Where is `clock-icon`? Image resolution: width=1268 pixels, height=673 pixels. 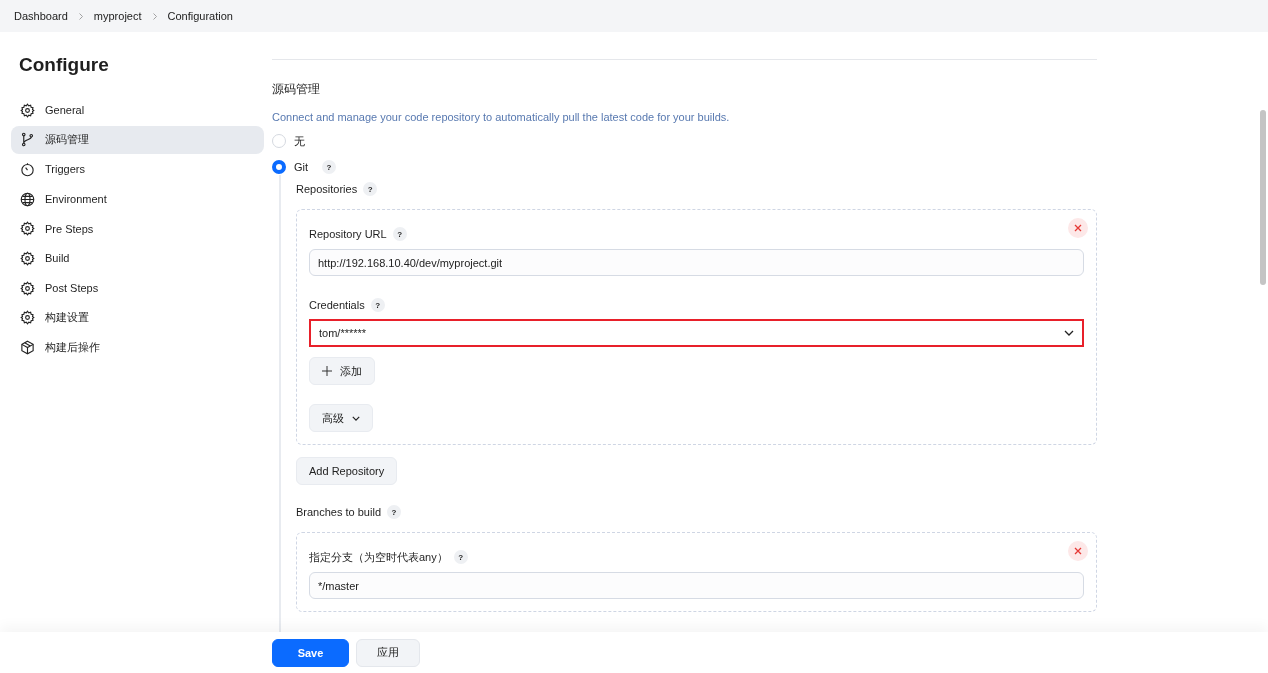 clock-icon is located at coordinates (27, 169).